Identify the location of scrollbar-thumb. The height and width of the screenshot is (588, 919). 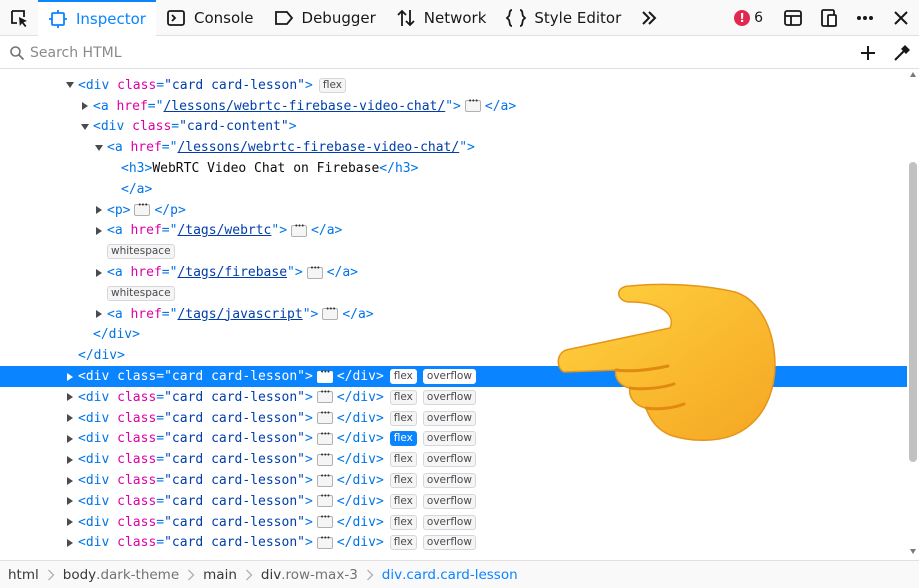
(913, 312).